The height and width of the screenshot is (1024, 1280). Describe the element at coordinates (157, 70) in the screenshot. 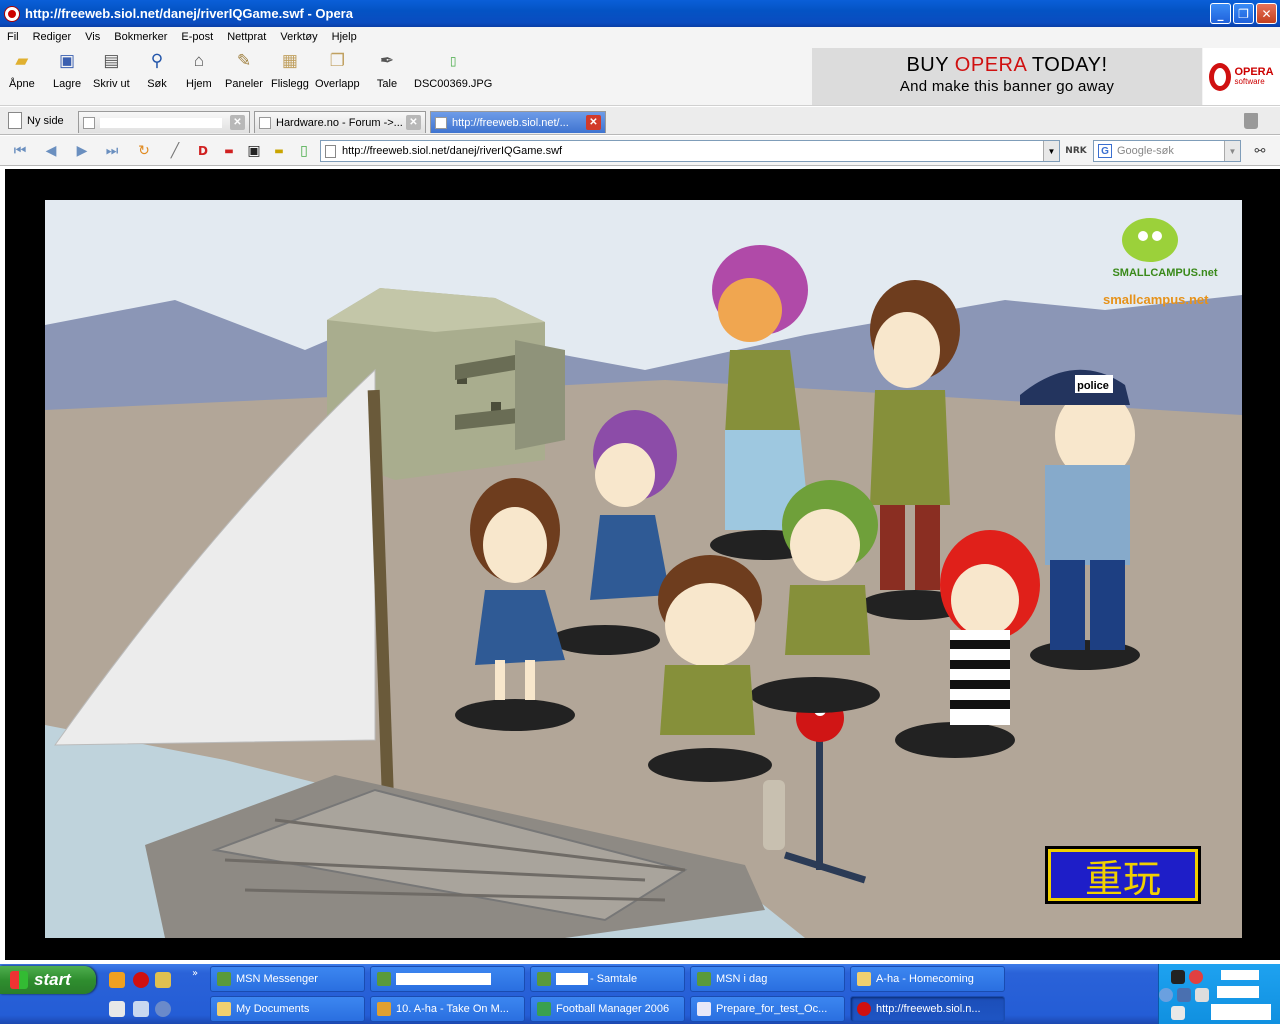

I see `search-button: ⚲ Søk` at that location.